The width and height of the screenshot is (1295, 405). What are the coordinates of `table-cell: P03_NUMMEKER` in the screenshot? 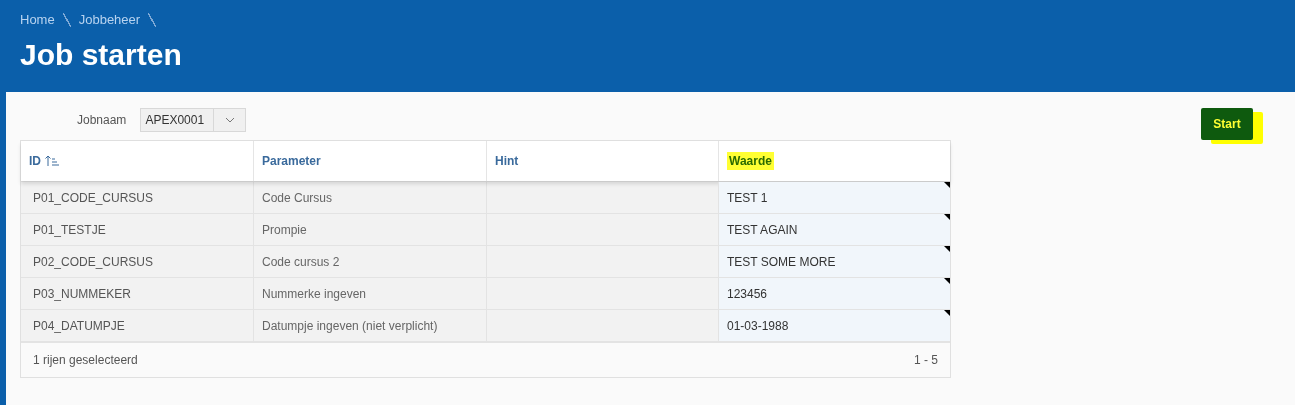 It's located at (137, 293).